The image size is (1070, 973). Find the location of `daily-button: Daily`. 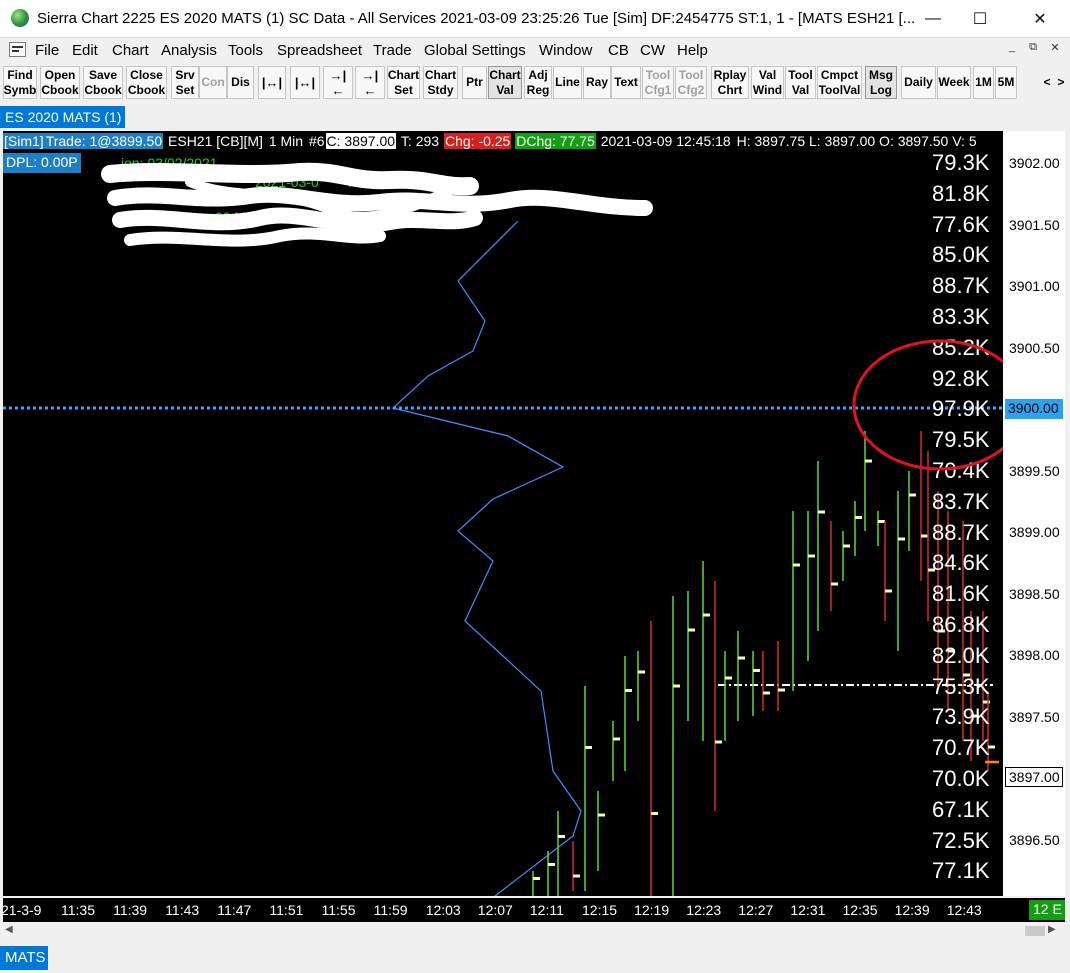

daily-button: Daily is located at coordinates (918, 82).